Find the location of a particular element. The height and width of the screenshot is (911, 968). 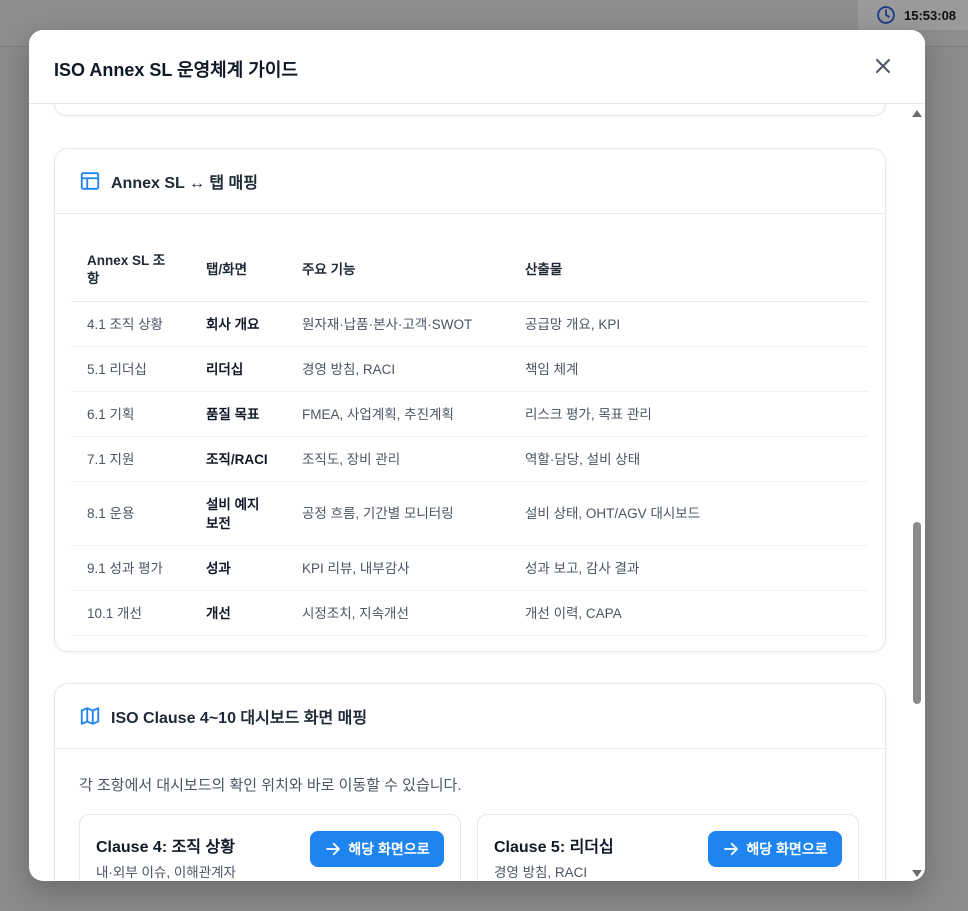

close-icon is located at coordinates (883, 66).